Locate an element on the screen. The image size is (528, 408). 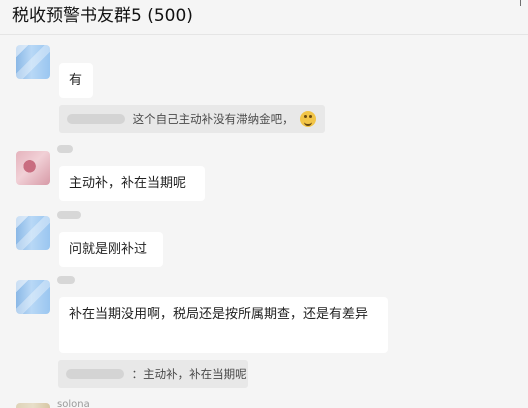
message-text: 主动补，补在当期呢 is located at coordinates (128, 183).